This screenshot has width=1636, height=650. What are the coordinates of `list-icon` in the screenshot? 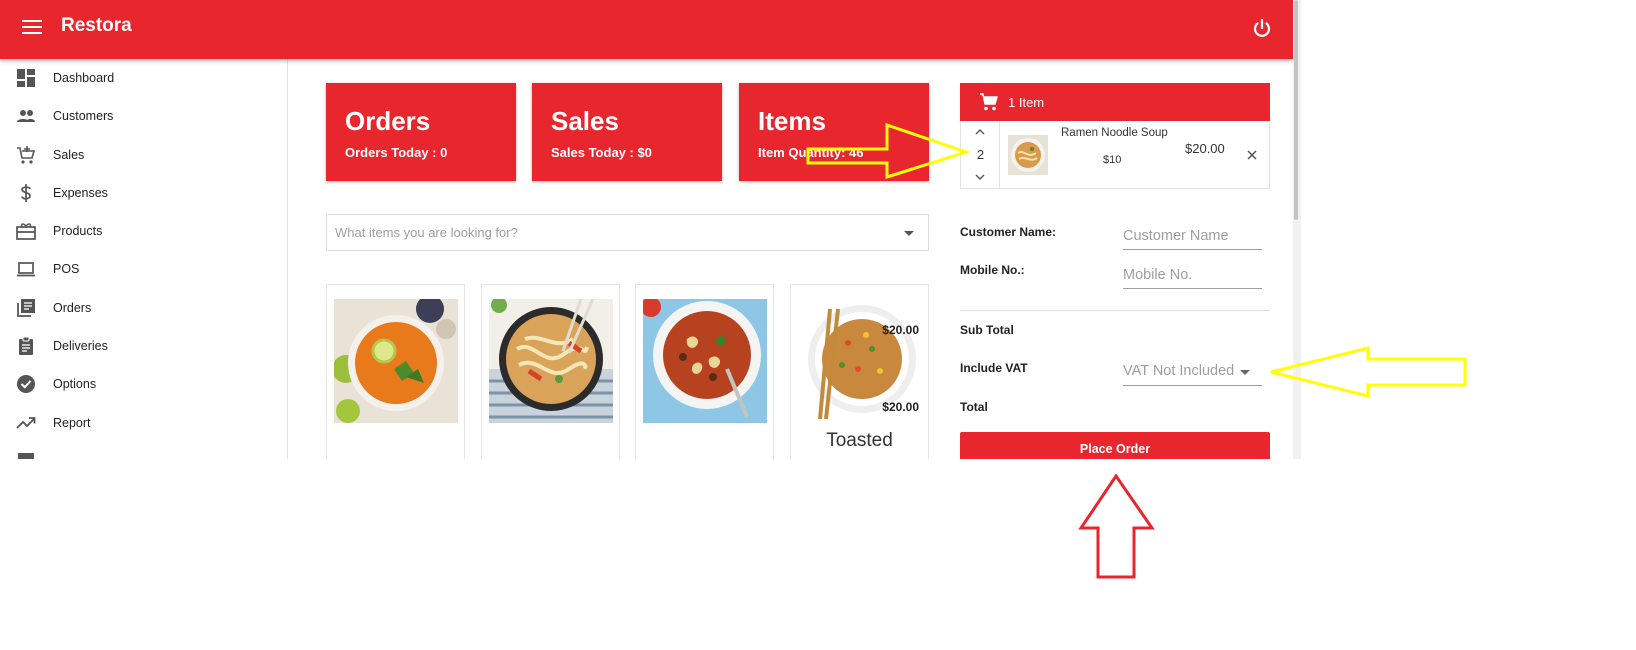 It's located at (26, 456).